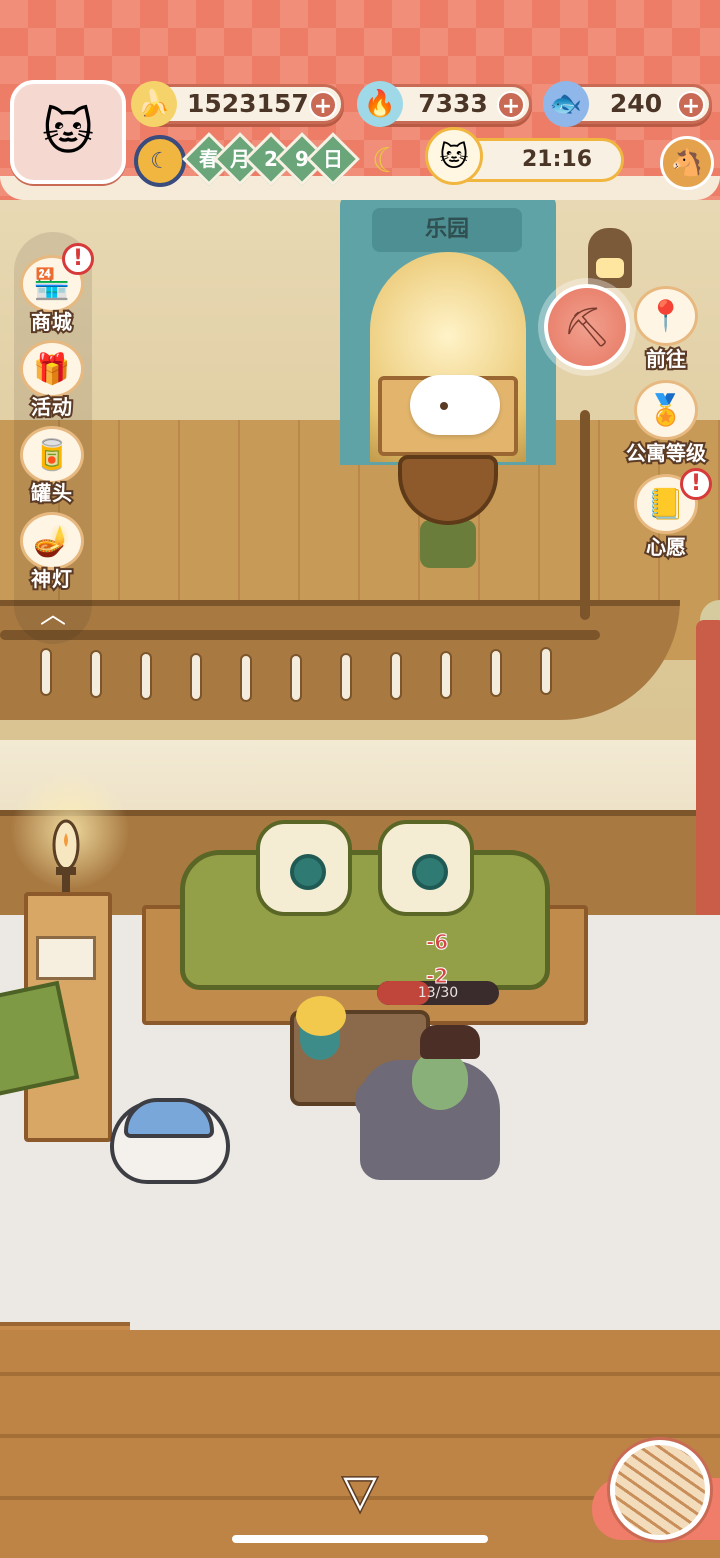  I want to click on banana-icon: 🍌, so click(154, 104).